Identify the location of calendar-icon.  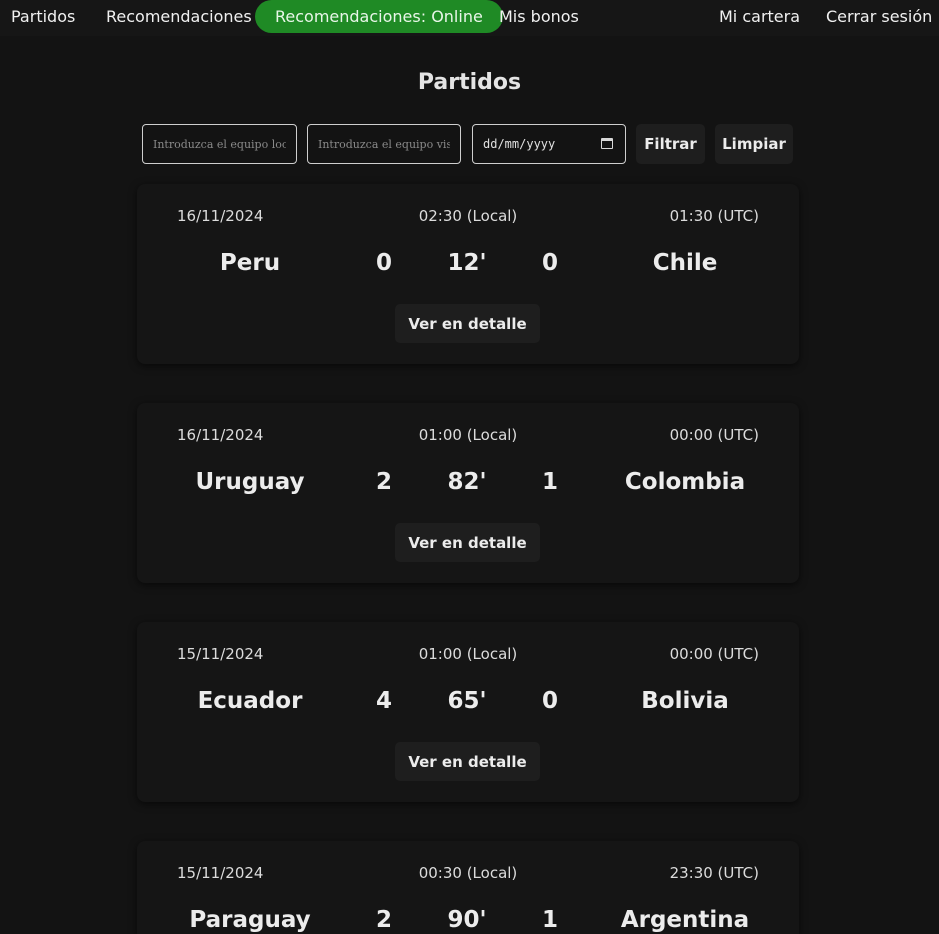
(607, 143).